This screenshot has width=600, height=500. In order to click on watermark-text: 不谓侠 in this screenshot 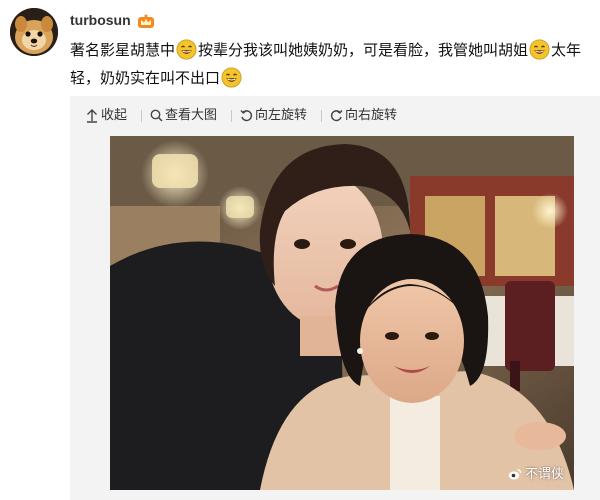, I will do `click(544, 474)`.